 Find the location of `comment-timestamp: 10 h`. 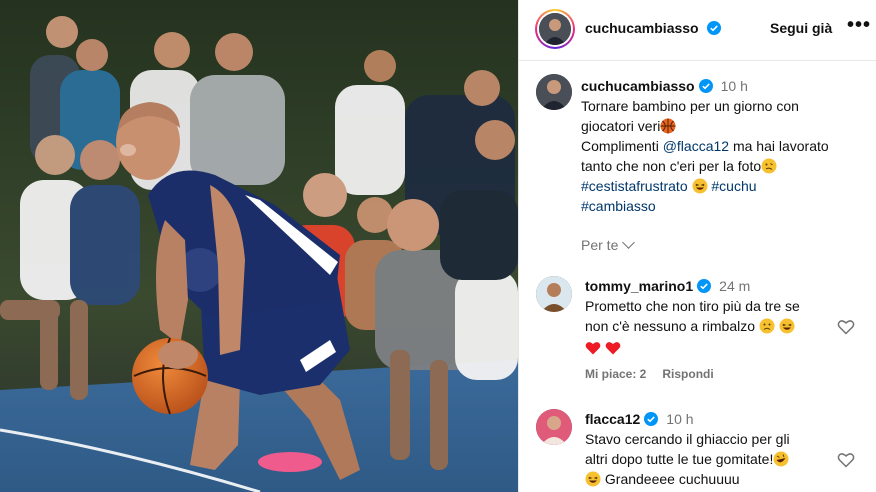

comment-timestamp: 10 h is located at coordinates (679, 419).